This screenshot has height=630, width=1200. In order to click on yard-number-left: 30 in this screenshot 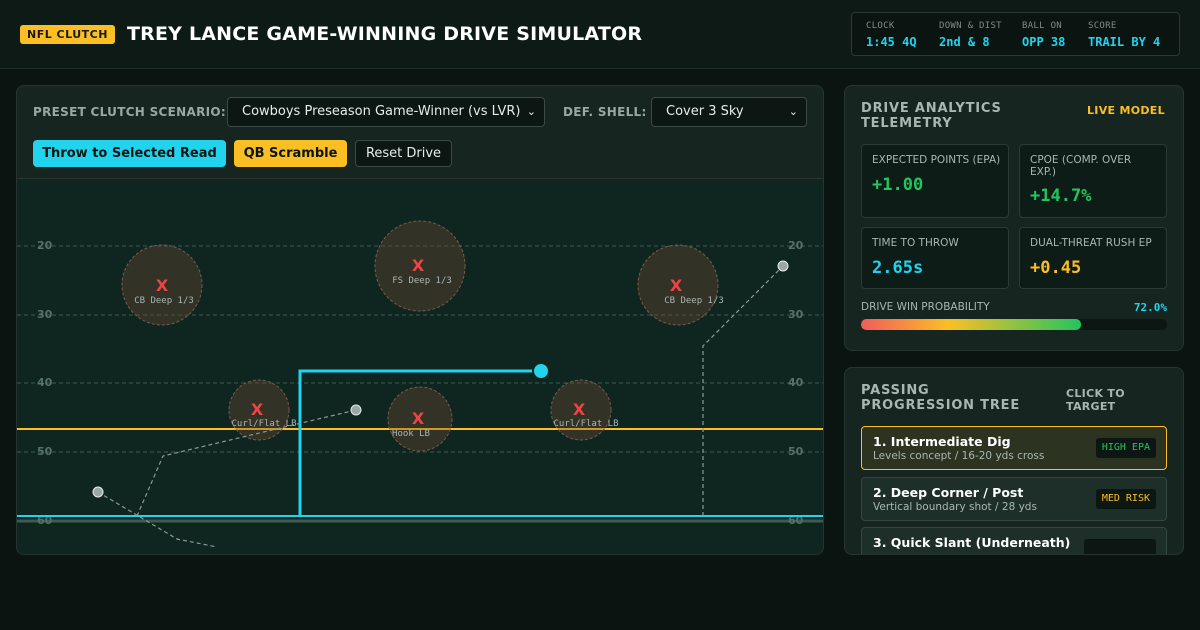, I will do `click(45, 314)`.